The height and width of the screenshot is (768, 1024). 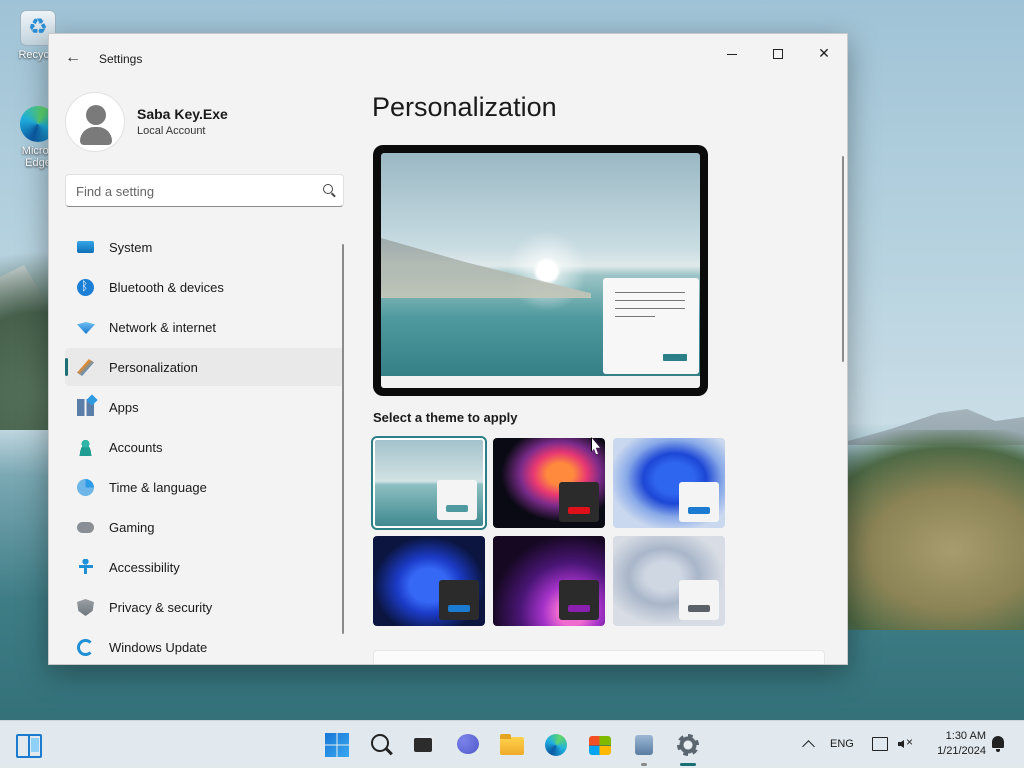 What do you see at coordinates (28, 745) in the screenshot?
I see `widgets-button` at bounding box center [28, 745].